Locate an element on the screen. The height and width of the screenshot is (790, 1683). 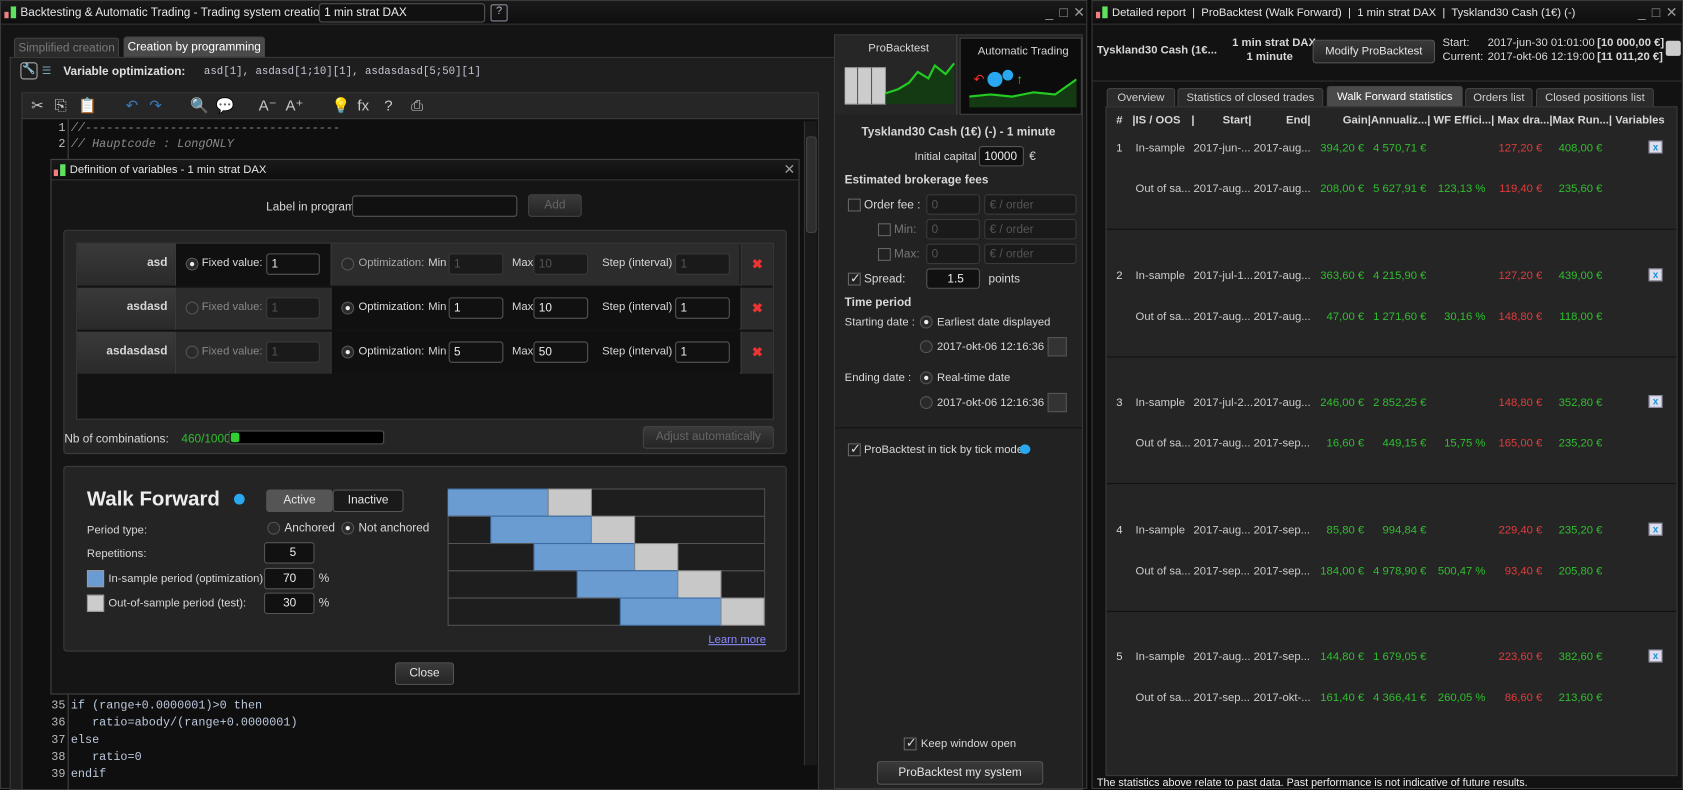
order-fee-unit-select: € / order is located at coordinates (1030, 204).